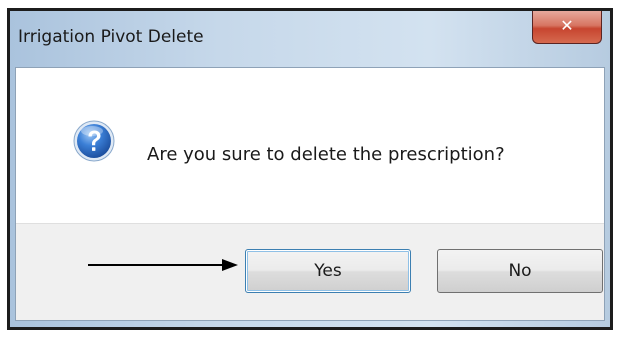  Describe the element at coordinates (94, 141) in the screenshot. I see `question-icon` at that location.